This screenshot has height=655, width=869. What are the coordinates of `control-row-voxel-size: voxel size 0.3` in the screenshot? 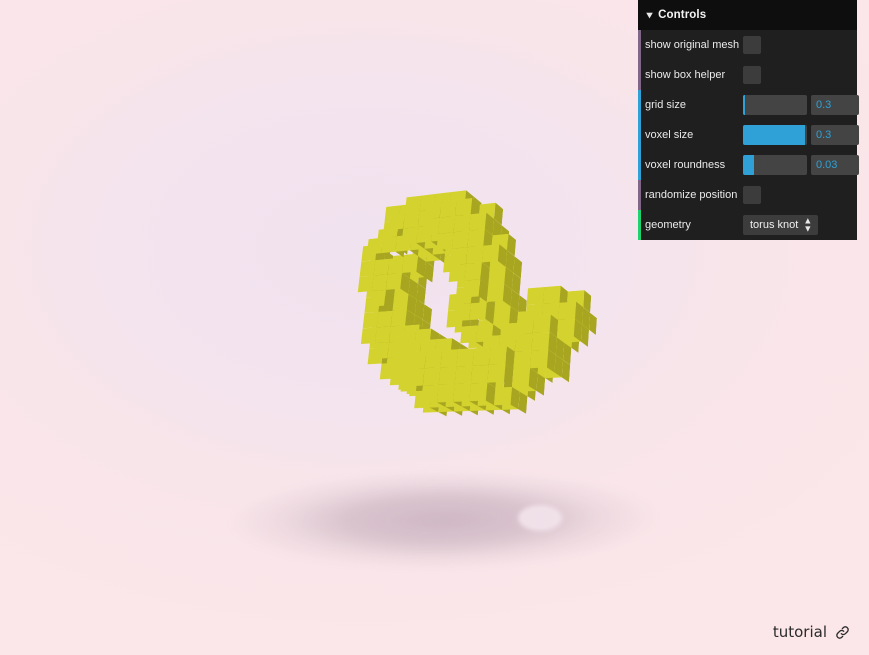 It's located at (748, 135).